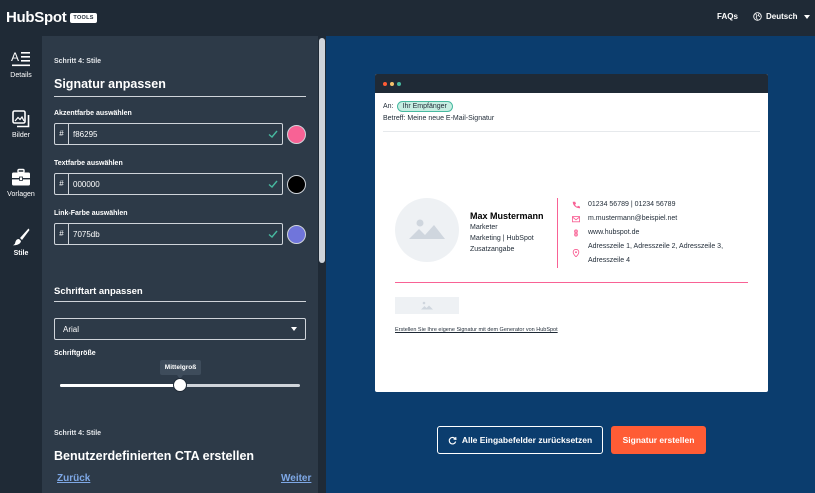 The image size is (815, 493). What do you see at coordinates (576, 253) in the screenshot?
I see `location-pin-icon` at bounding box center [576, 253].